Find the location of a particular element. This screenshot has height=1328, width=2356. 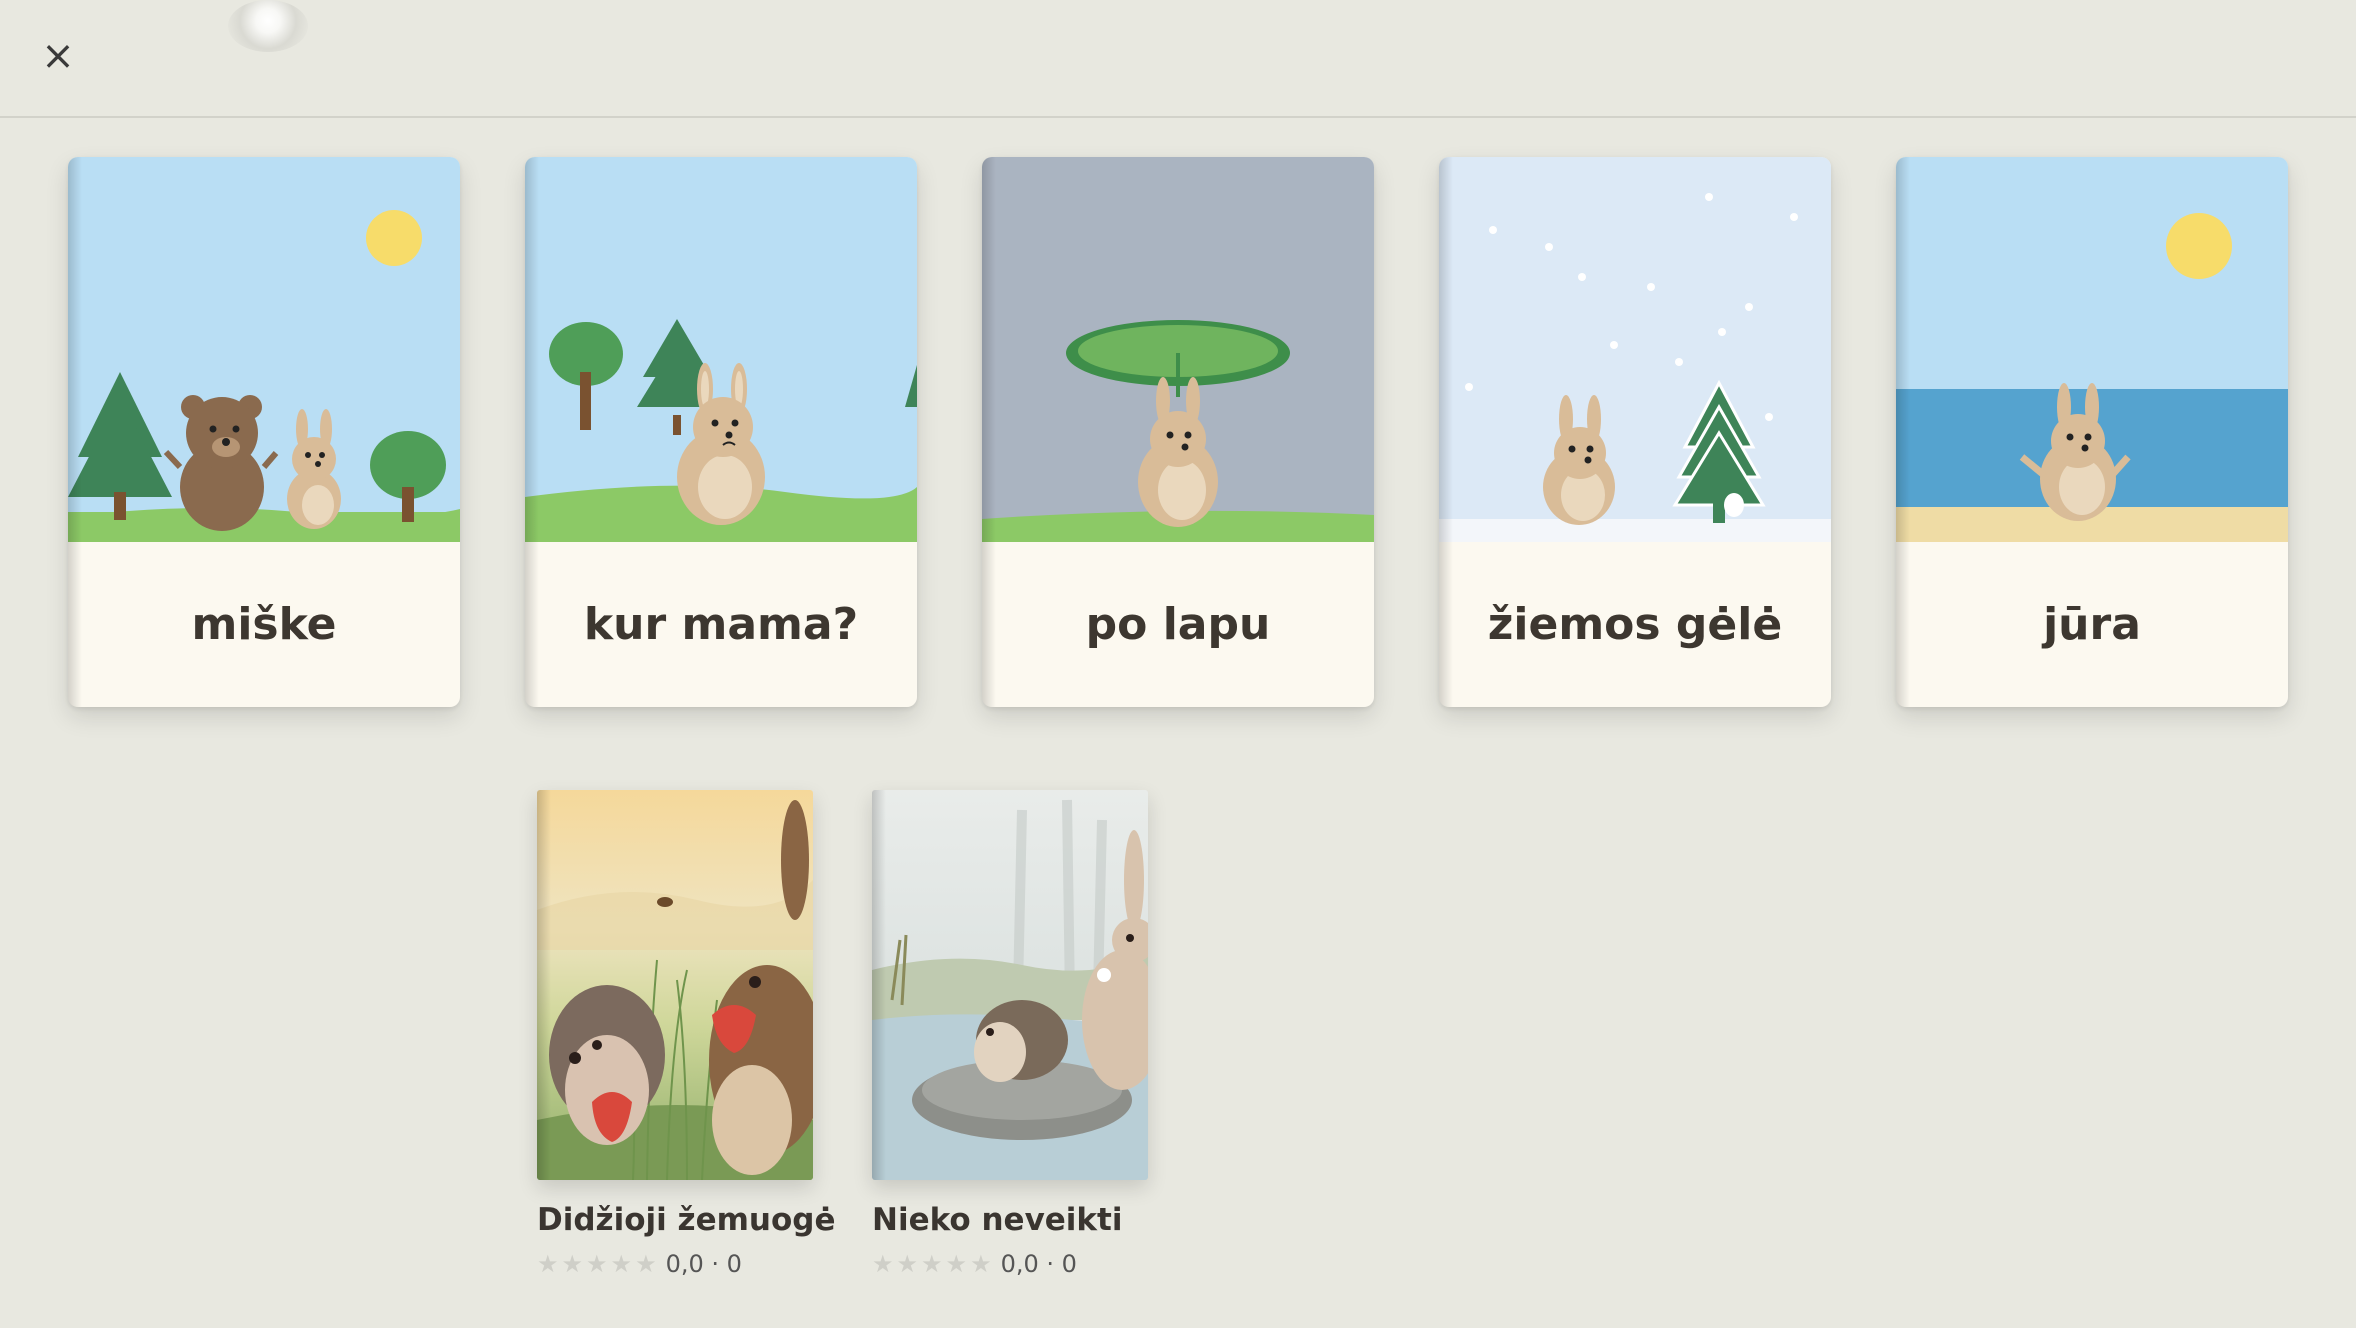

book-title: miške is located at coordinates (264, 624).